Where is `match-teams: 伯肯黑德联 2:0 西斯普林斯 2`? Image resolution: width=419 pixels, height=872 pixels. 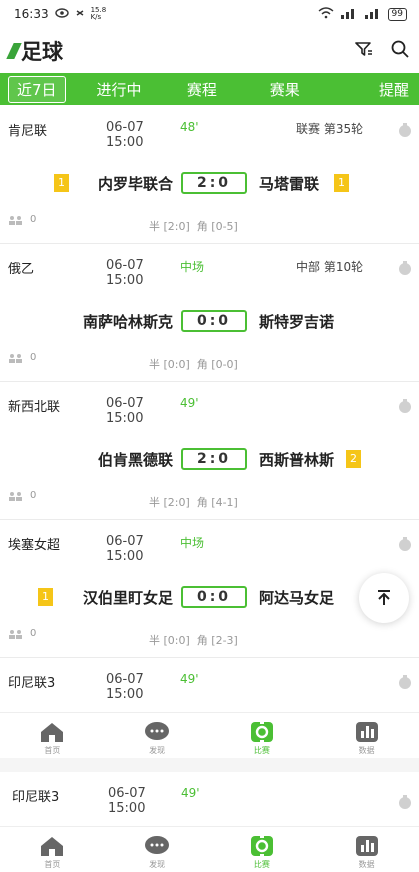
match-teams: 伯肯黑德联 2:0 西斯普林斯 2 is located at coordinates (209, 460).